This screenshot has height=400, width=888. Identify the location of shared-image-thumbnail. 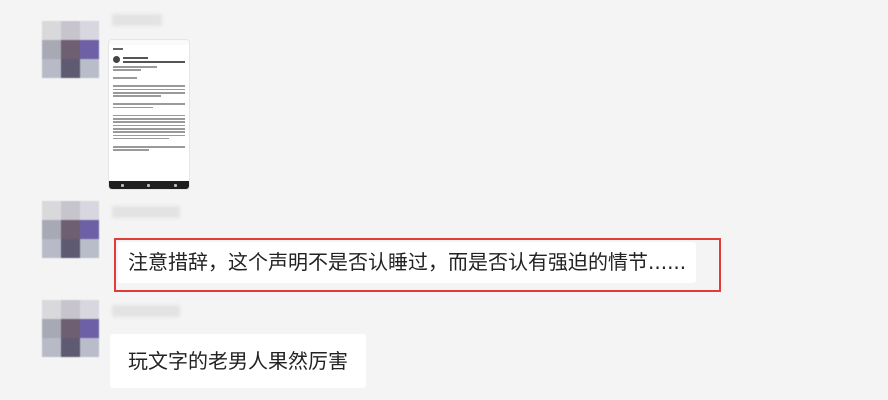
(149, 114).